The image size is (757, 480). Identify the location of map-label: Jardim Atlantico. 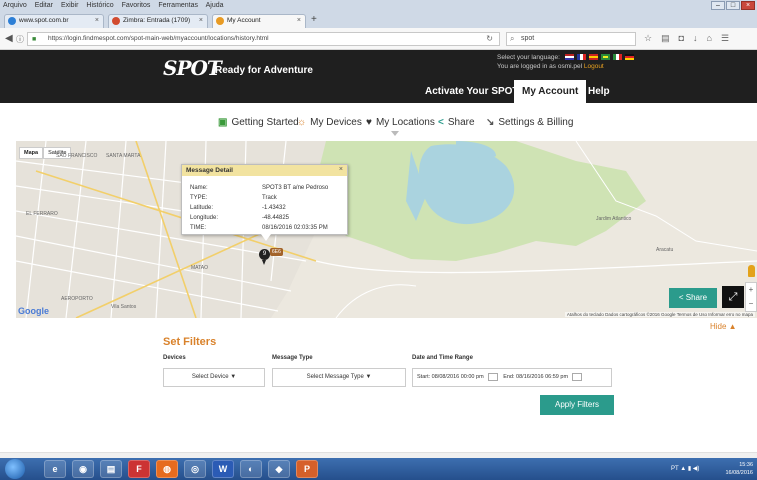
(614, 219).